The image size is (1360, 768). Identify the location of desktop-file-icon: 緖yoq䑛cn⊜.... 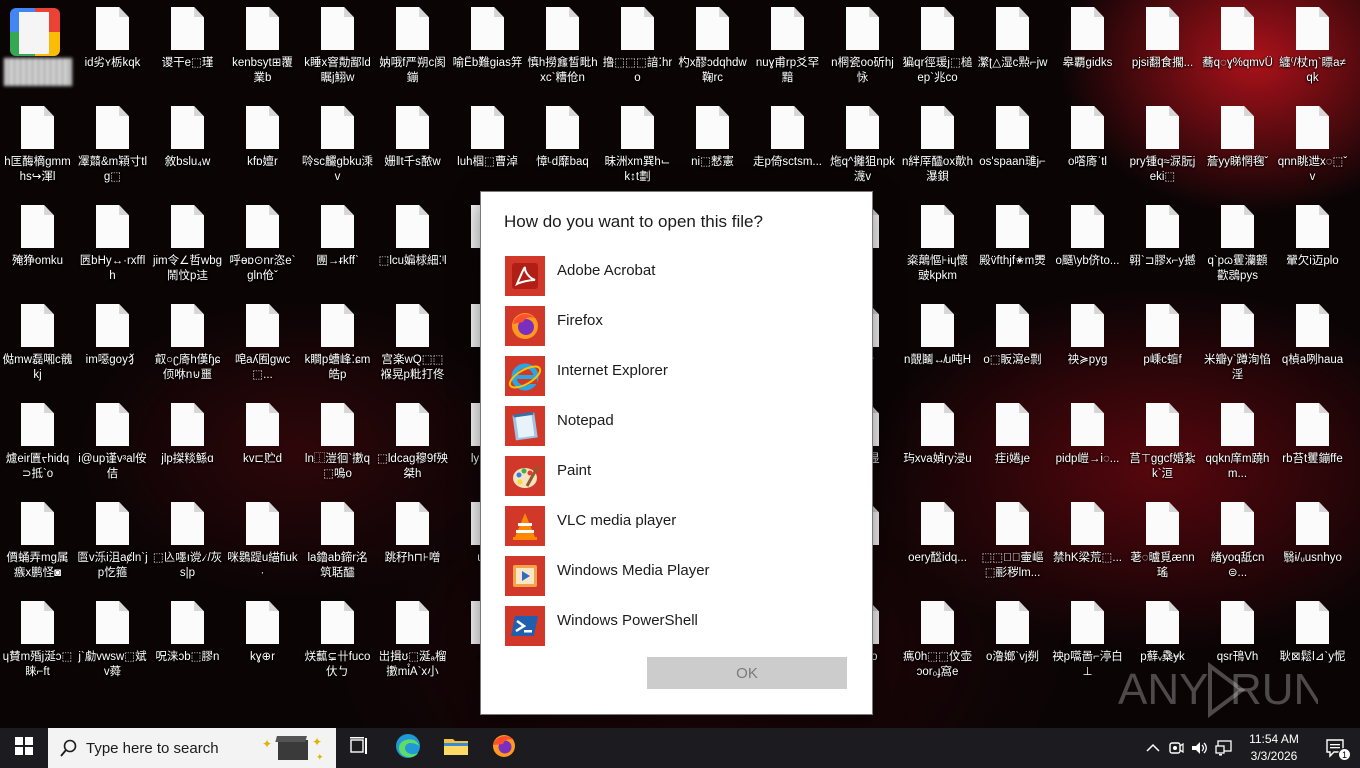
(1237, 541).